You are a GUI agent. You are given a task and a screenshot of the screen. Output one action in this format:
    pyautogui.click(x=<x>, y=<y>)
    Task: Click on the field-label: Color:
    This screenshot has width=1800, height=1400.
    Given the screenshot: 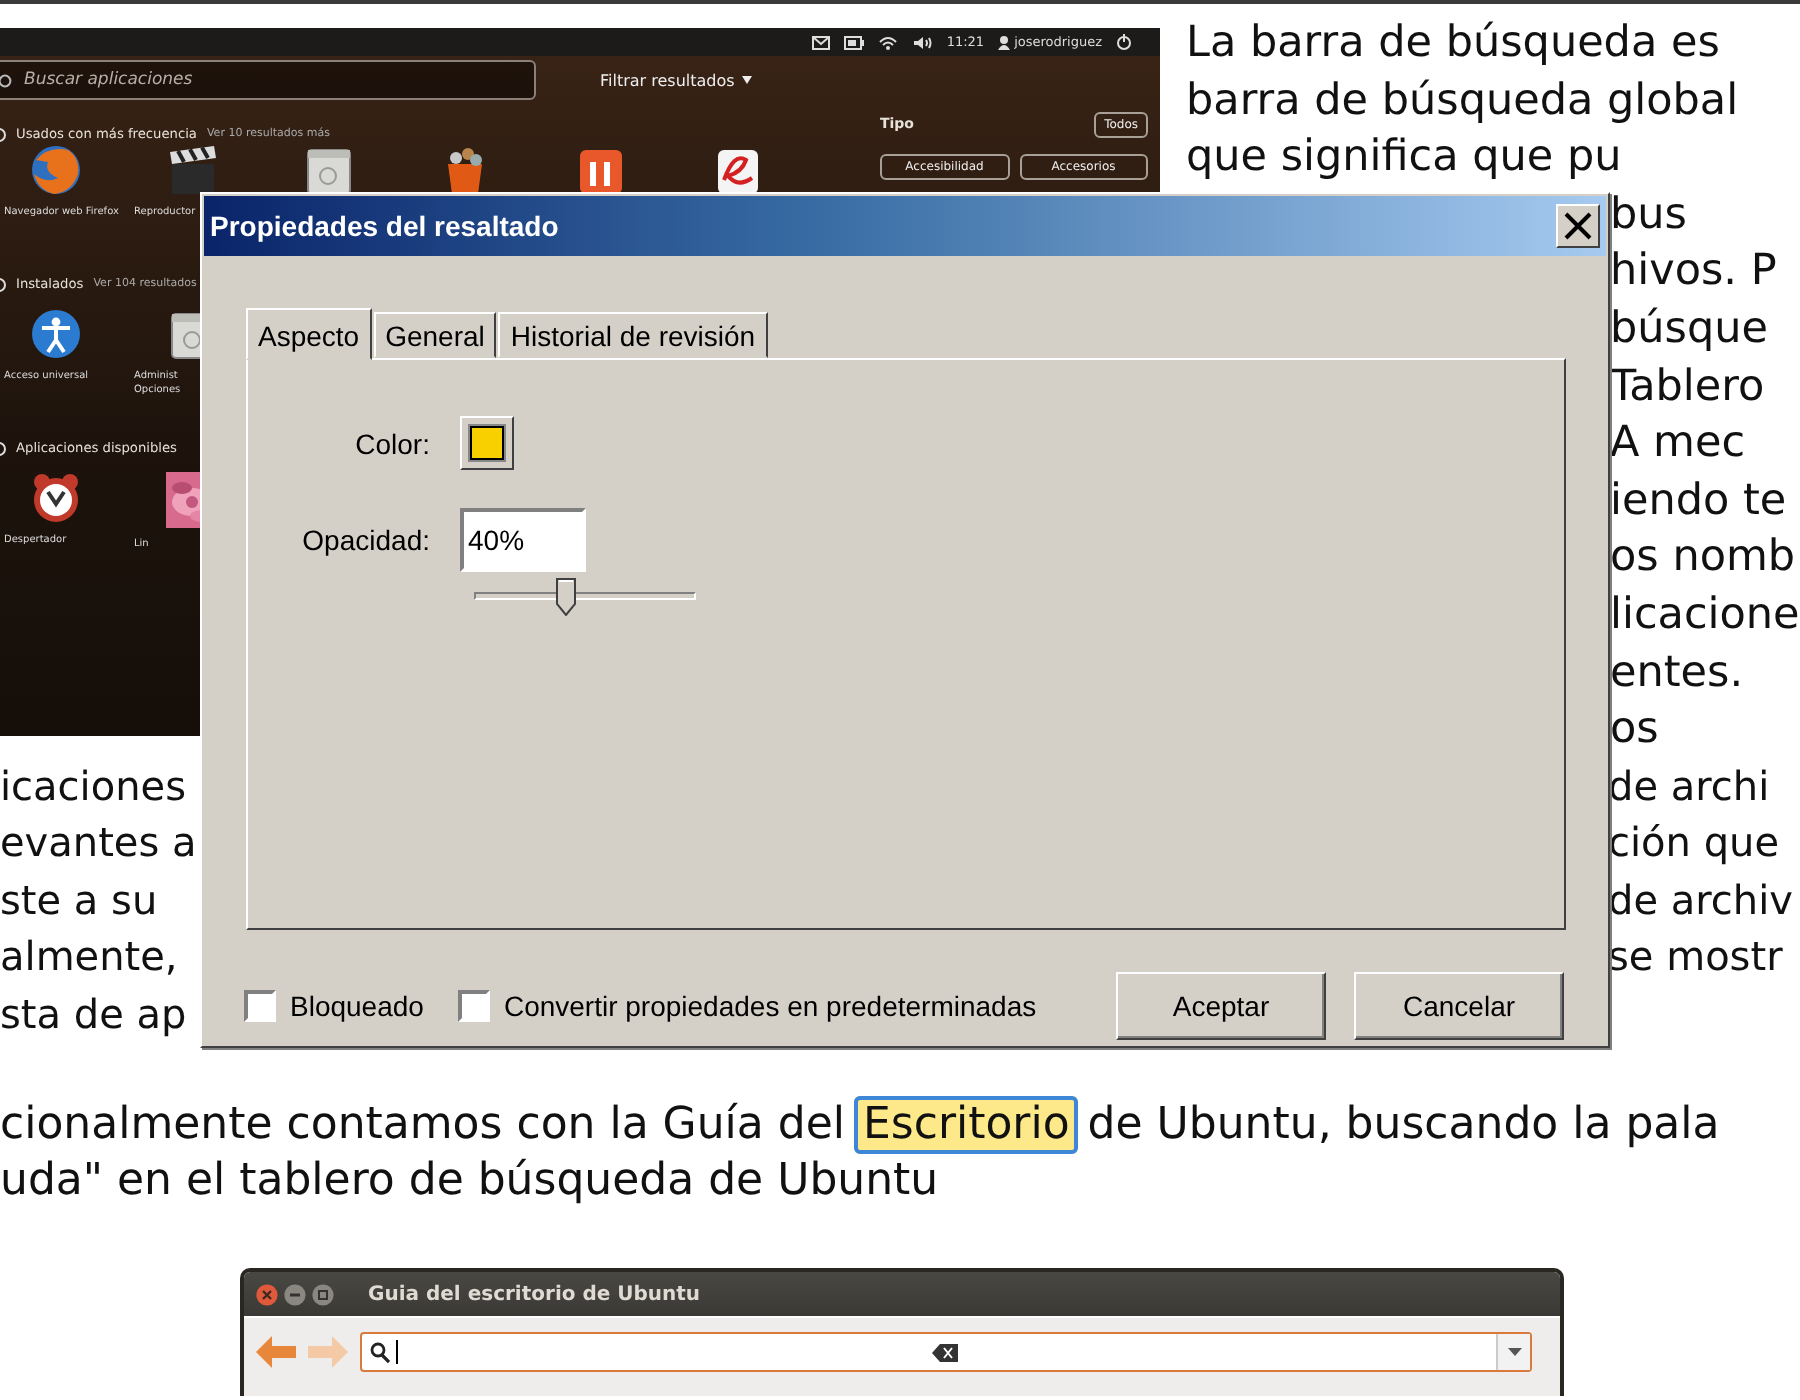 What is the action you would take?
    pyautogui.click(x=391, y=443)
    